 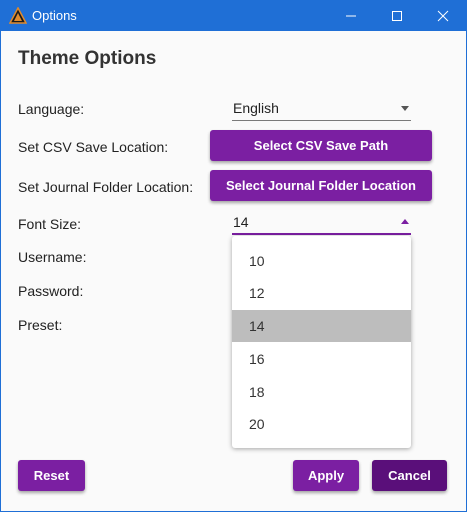 I want to click on dropdown-option-20: 20, so click(x=321, y=424).